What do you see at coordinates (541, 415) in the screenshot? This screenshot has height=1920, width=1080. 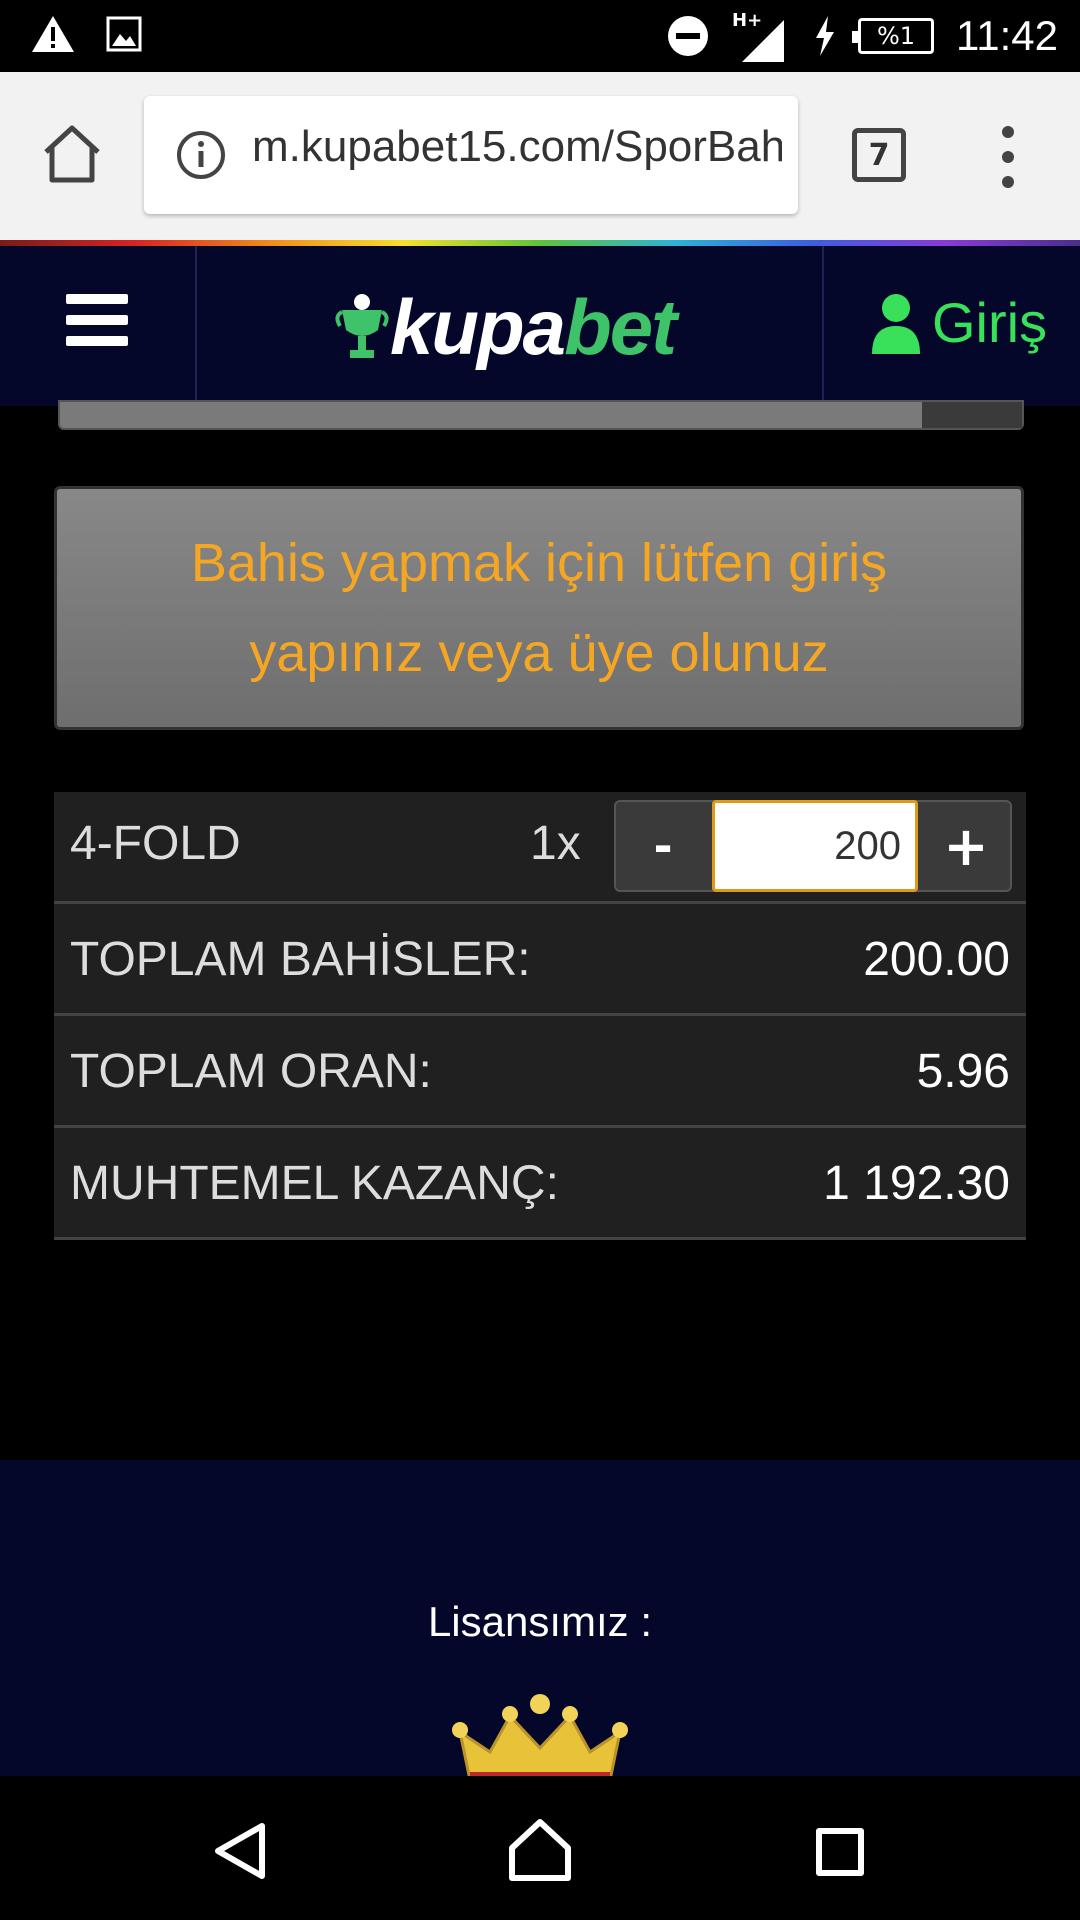 I see `partial-scroll-bar` at bounding box center [541, 415].